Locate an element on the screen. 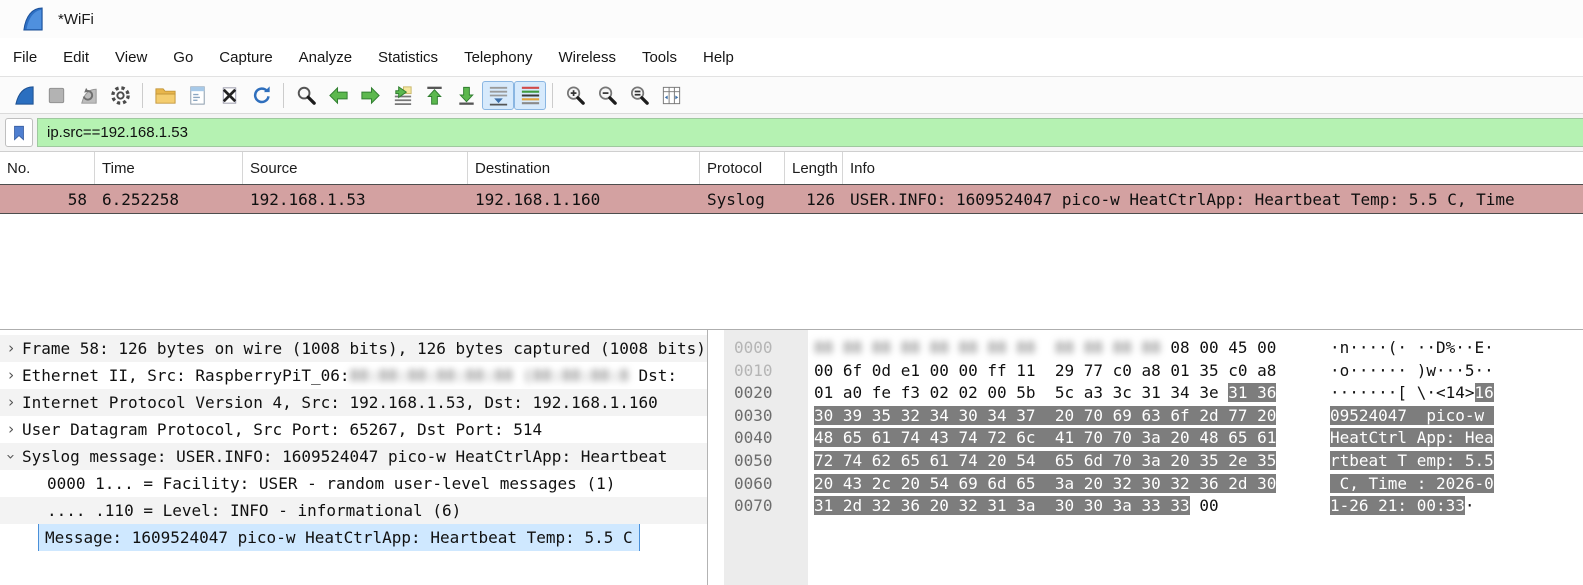  blurred-hex-bytes: 88 88 88 88 88 88 88 88 88 88 88 88 is located at coordinates (987, 347).